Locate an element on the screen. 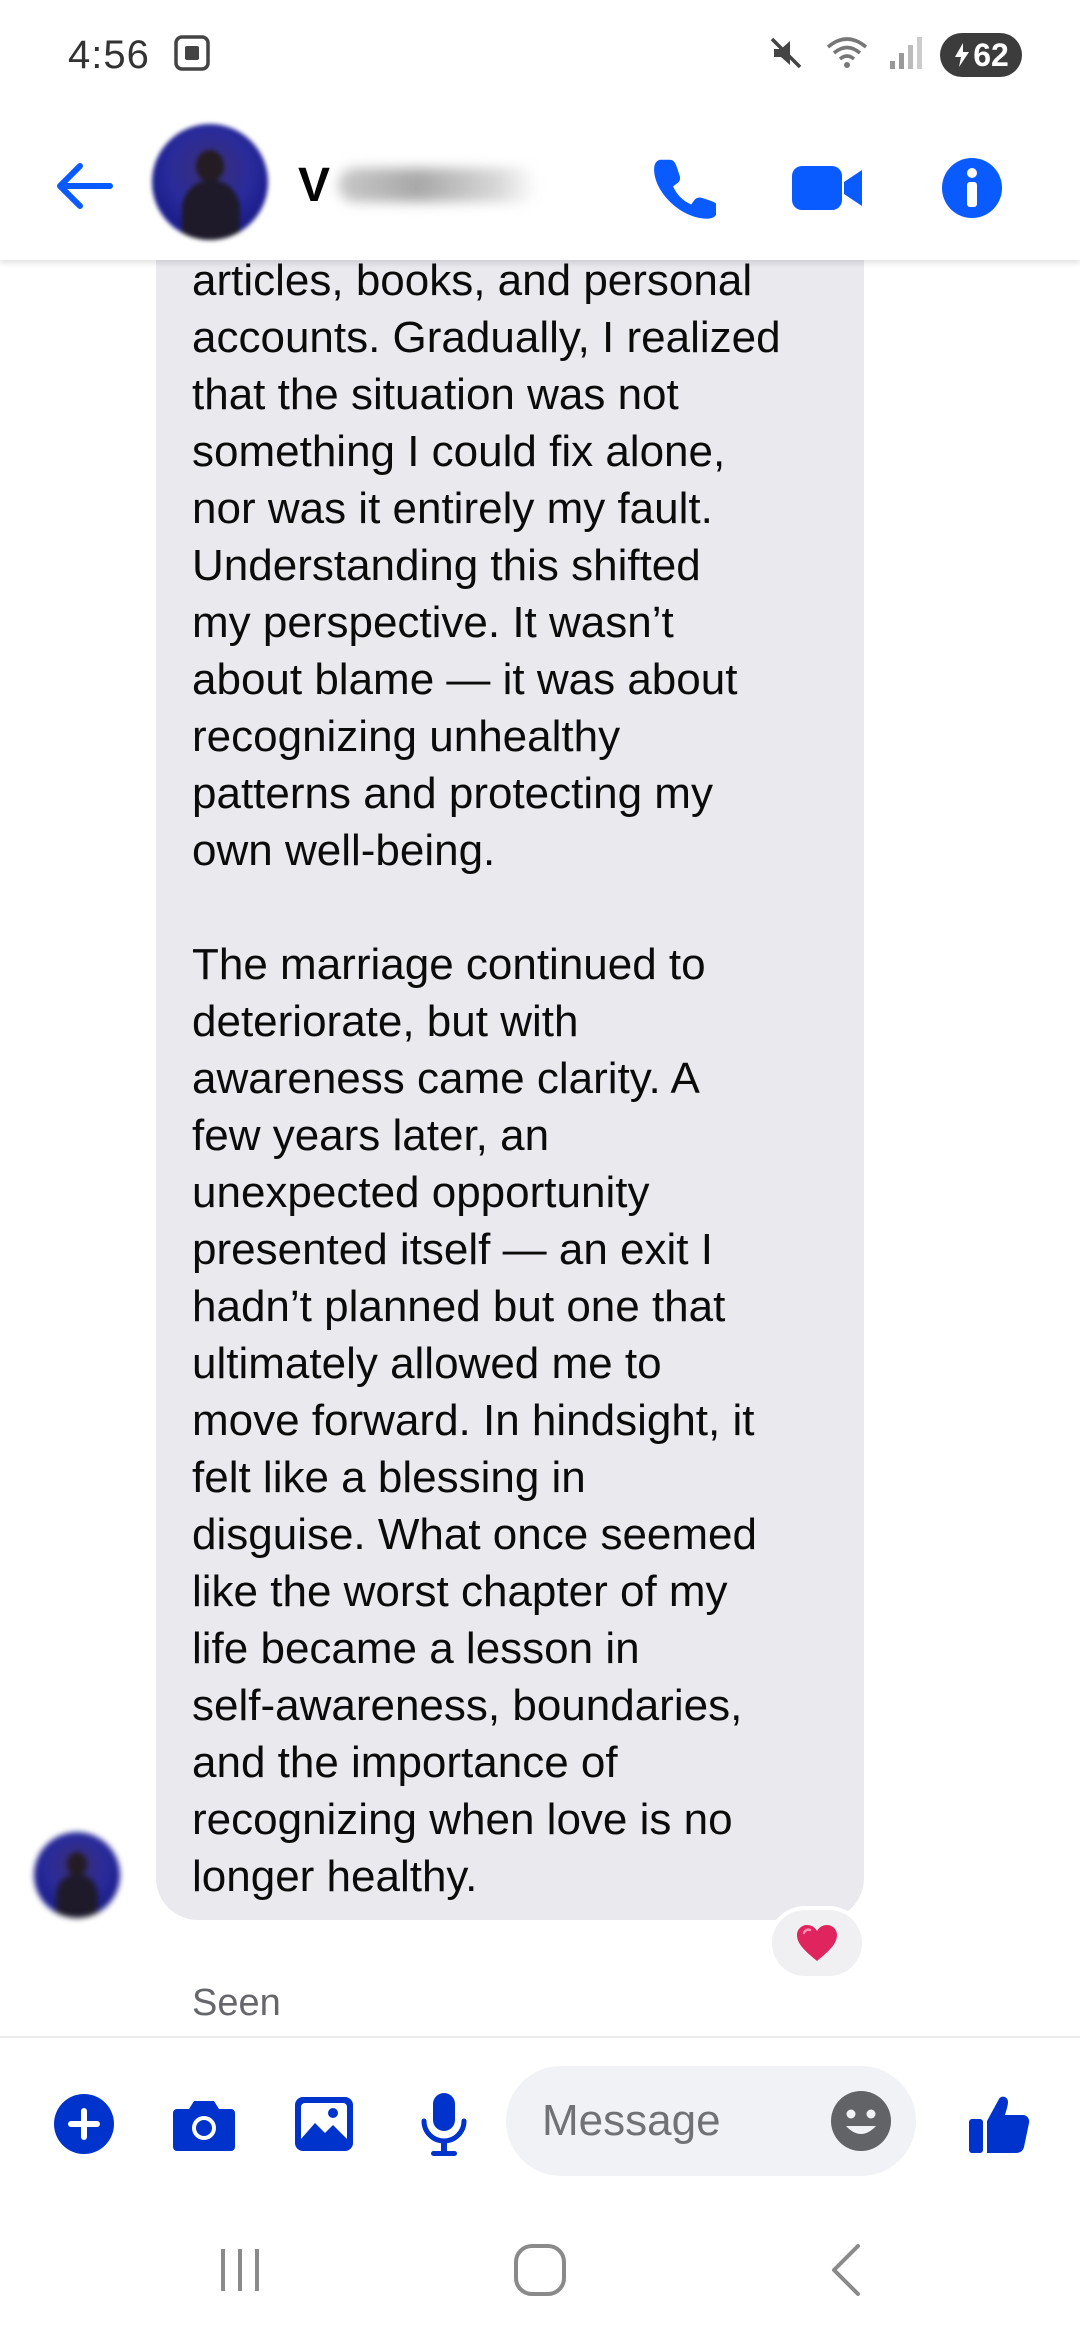 The image size is (1080, 2340). video-call-button is located at coordinates (828, 188).